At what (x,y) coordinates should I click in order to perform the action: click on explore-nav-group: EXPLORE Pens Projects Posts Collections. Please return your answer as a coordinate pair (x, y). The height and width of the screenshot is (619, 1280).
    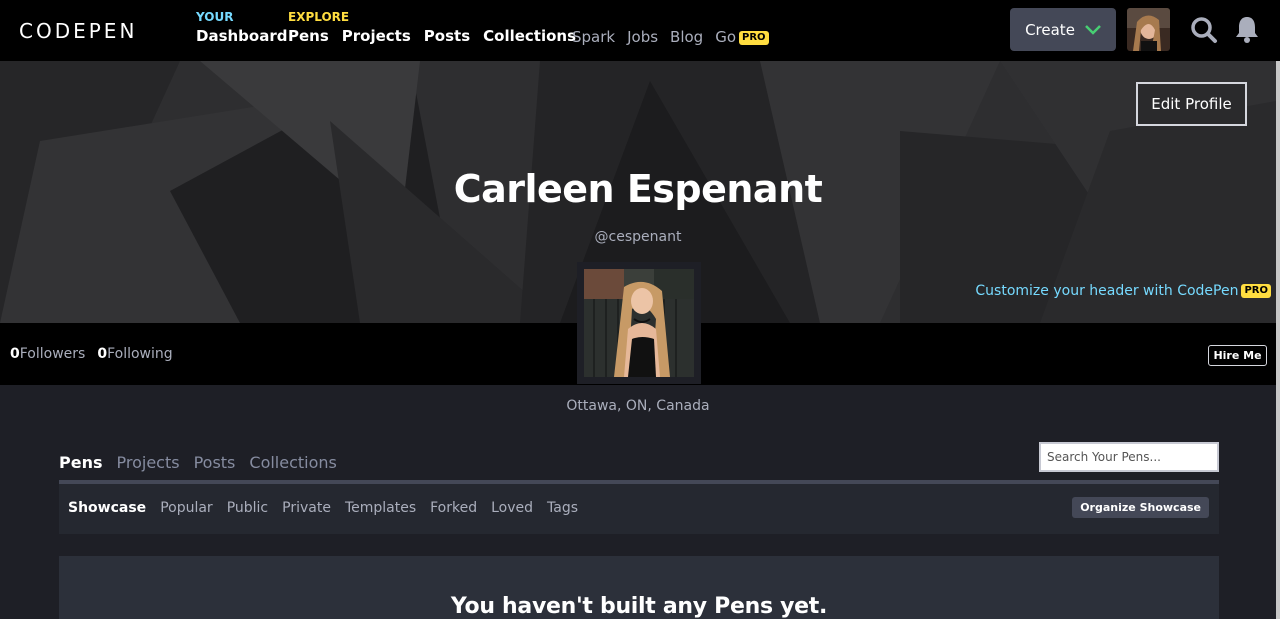
    Looking at the image, I should click on (432, 28).